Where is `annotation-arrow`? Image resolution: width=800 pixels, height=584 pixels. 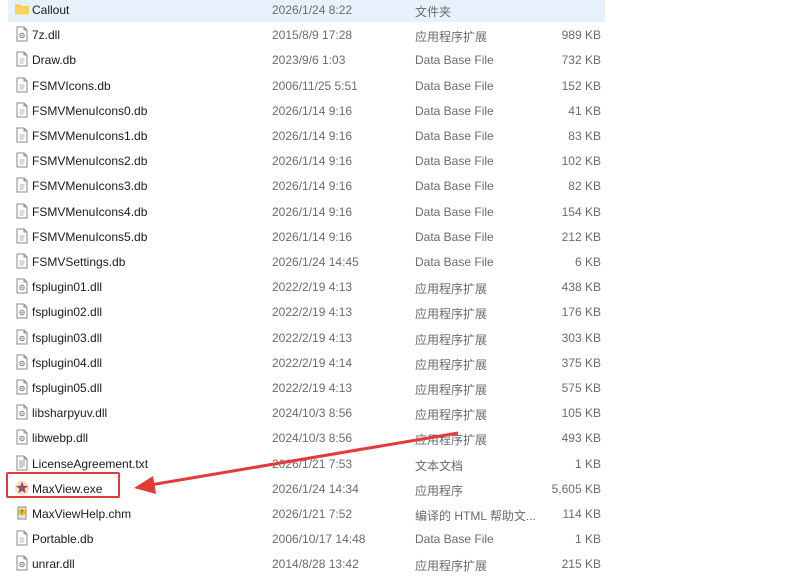 annotation-arrow is located at coordinates (296, 462).